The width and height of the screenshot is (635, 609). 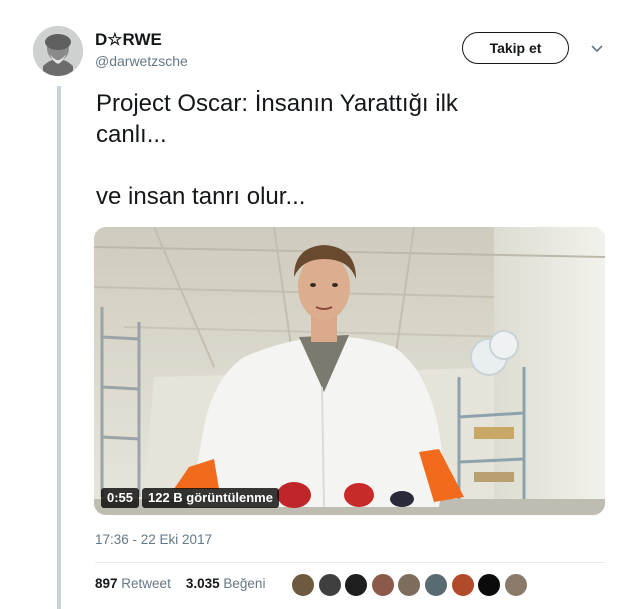 I want to click on follow-button: Takip et, so click(x=515, y=48).